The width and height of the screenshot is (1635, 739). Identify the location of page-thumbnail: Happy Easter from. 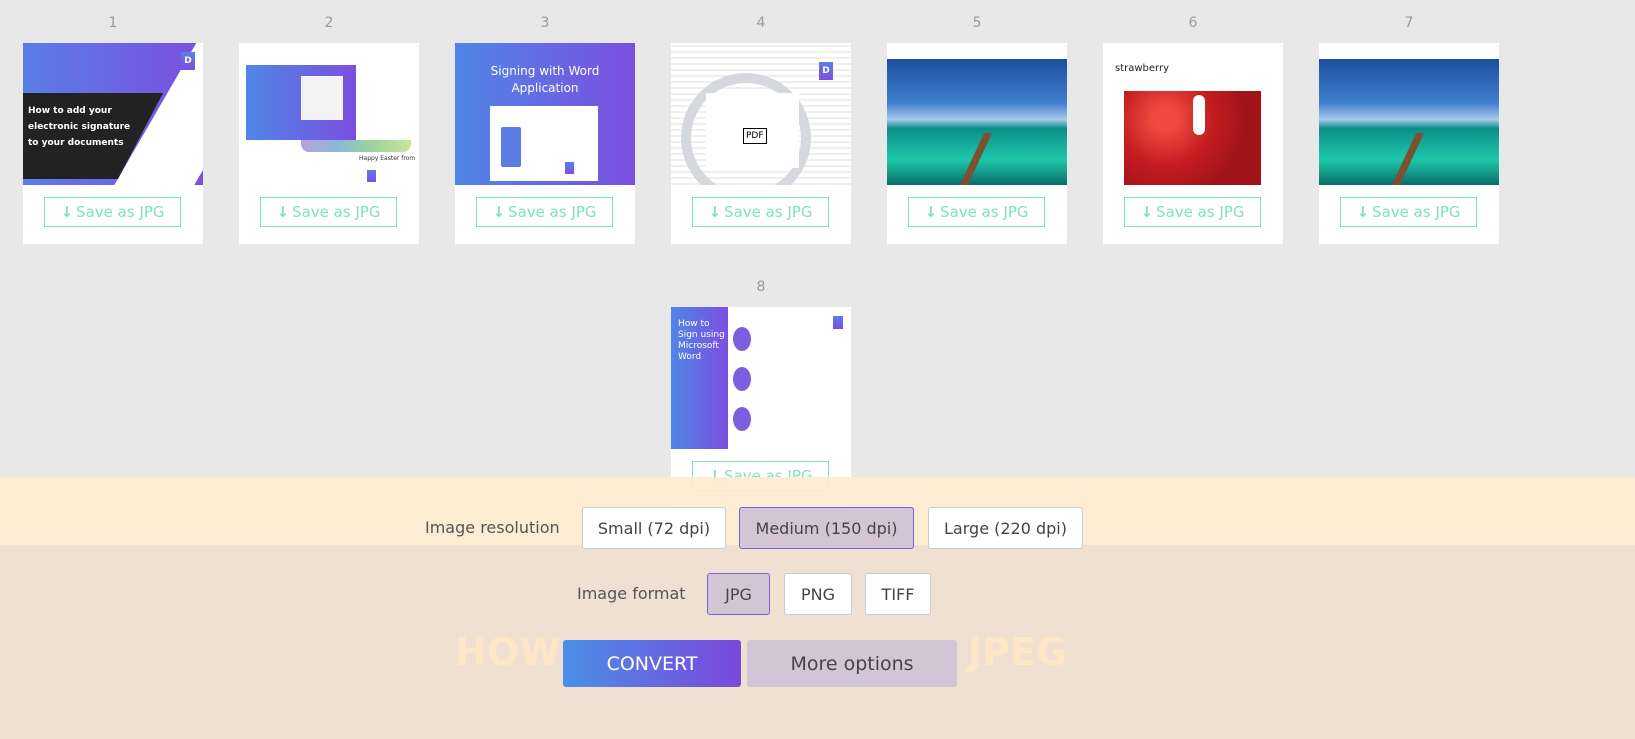
(329, 114).